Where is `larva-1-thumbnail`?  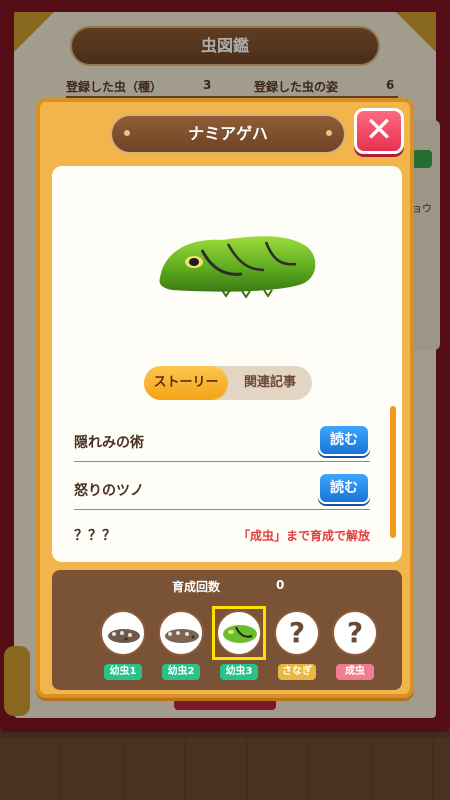
larva-1-thumbnail is located at coordinates (123, 633).